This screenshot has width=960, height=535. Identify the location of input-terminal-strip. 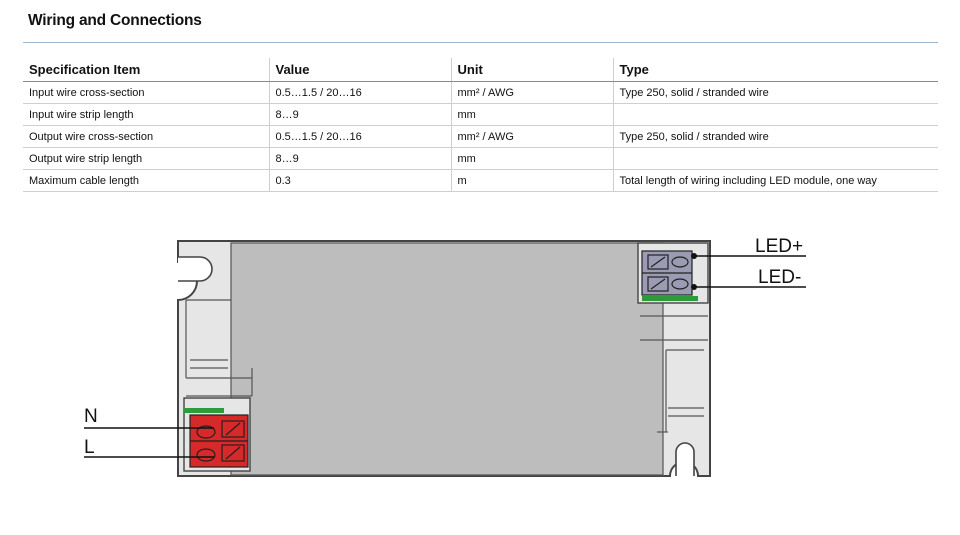
(204, 410).